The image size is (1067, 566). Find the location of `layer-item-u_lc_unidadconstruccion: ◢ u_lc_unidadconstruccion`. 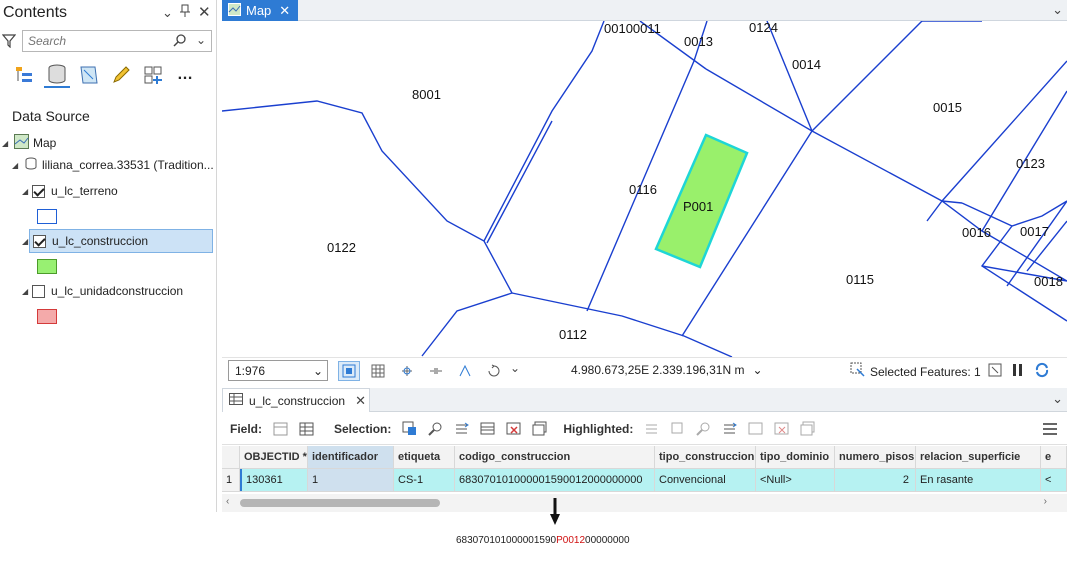

layer-item-u_lc_unidadconstruccion: ◢ u_lc_unidadconstruccion is located at coordinates (108, 291).